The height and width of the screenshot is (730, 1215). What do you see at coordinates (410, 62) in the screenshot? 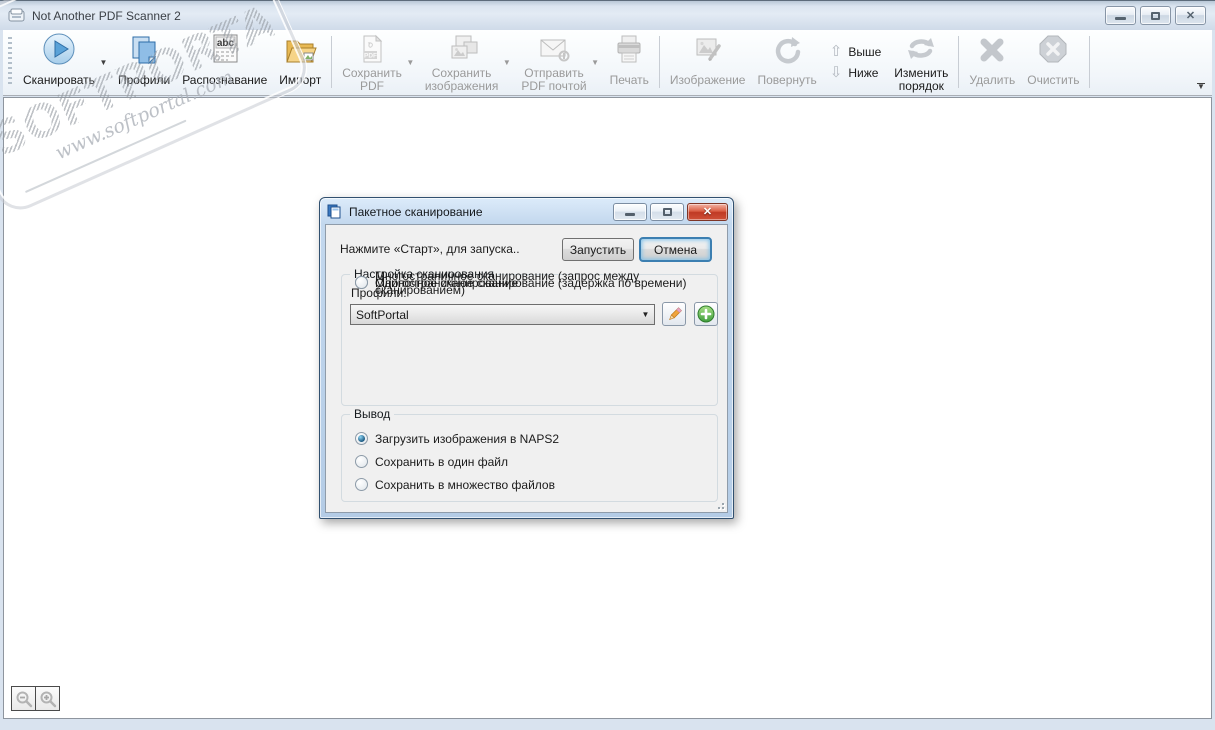
I see `save-pdf-dropdown-icon: ▼` at bounding box center [410, 62].